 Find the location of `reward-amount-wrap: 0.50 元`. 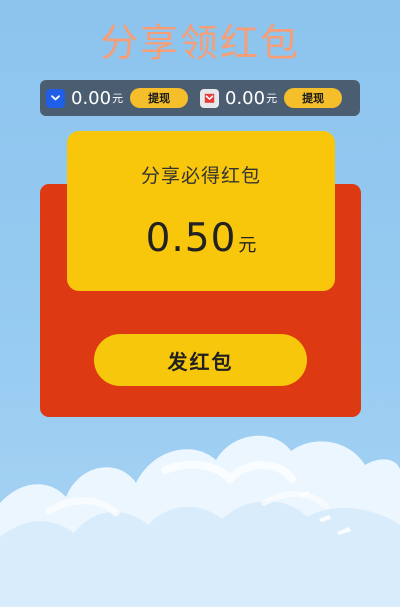

reward-amount-wrap: 0.50 元 is located at coordinates (201, 238).